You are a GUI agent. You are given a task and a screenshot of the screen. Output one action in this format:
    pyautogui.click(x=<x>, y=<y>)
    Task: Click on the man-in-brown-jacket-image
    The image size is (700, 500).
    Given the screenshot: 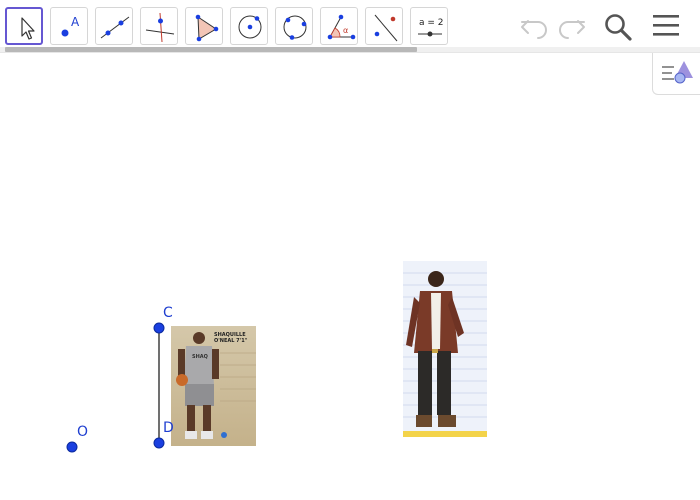 What is the action you would take?
    pyautogui.click(x=445, y=349)
    